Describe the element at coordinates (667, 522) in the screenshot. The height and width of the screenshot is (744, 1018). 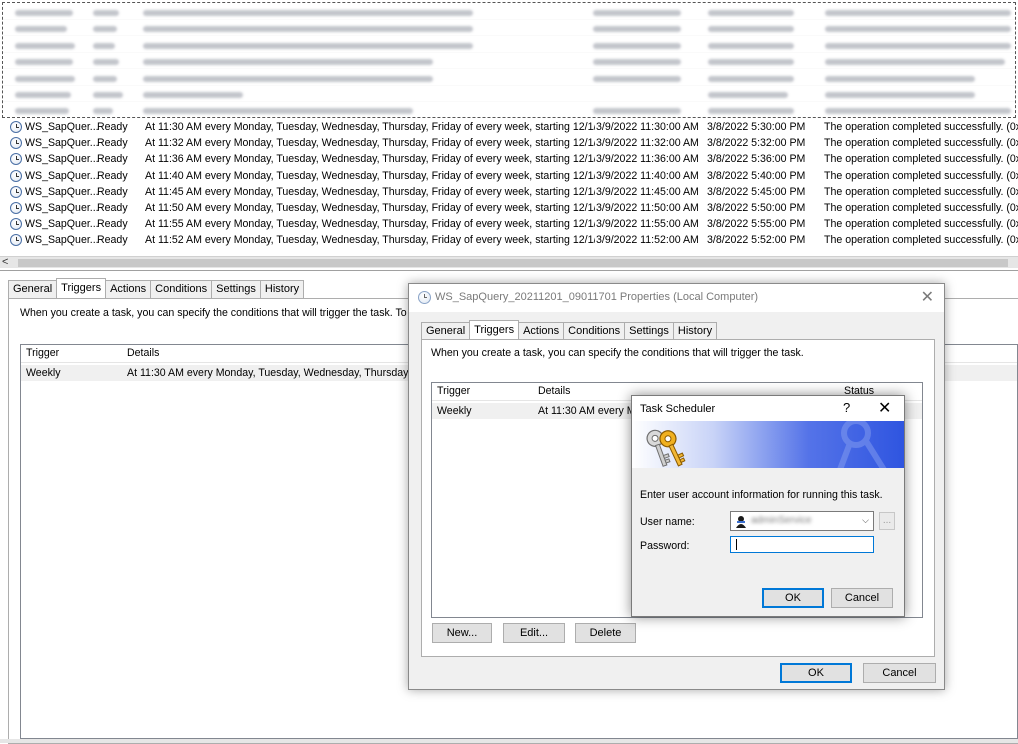
I see `user-name-label: User name:` at that location.